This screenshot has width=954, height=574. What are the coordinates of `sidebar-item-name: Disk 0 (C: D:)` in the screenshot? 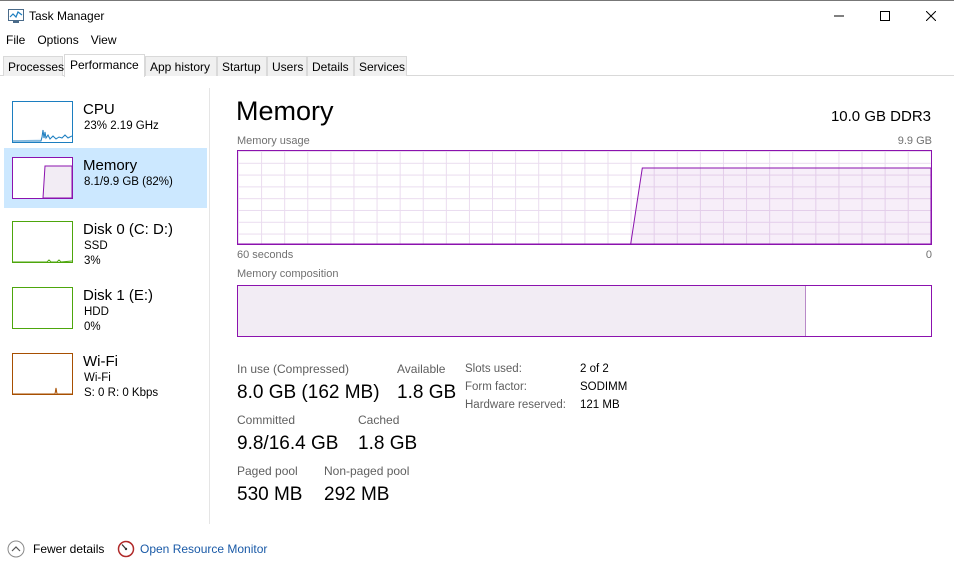 It's located at (128, 229).